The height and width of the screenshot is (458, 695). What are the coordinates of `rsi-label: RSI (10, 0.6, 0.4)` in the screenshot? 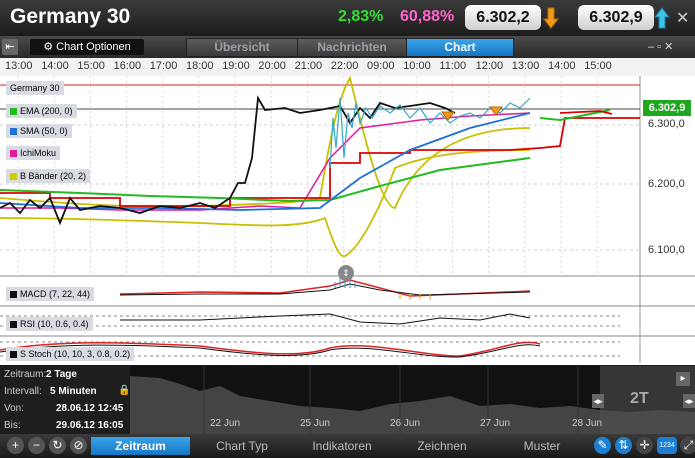 It's located at (49, 324).